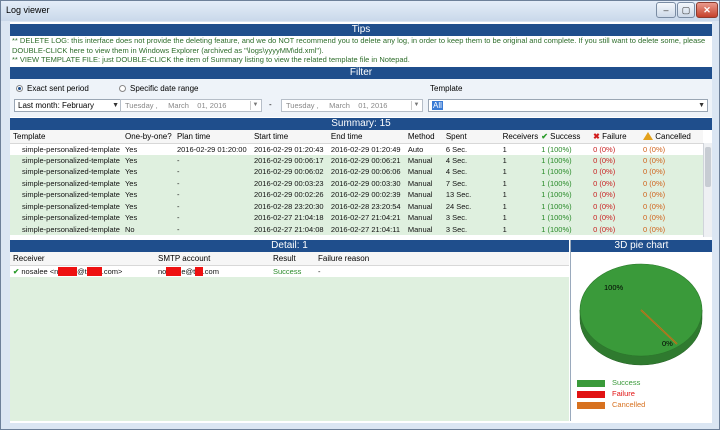  Describe the element at coordinates (365, 149) in the screenshot. I see `summary-cell: 2016-02-29 01:20:49` at that location.